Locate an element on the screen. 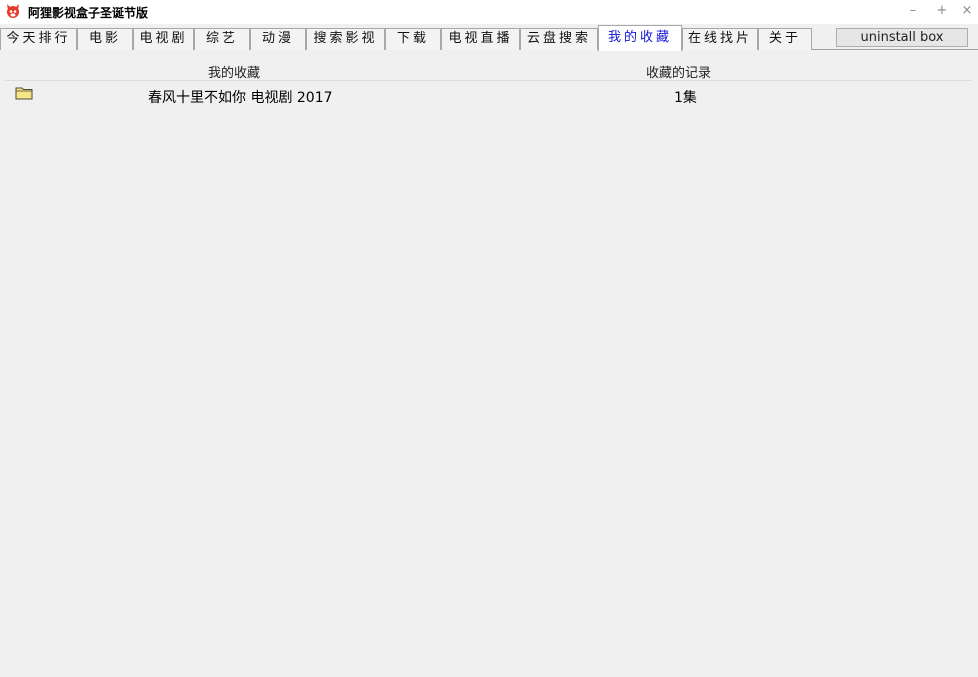 The width and height of the screenshot is (978, 677). title-bar: 阿狸影视盒子圣诞节版 – + × is located at coordinates (489, 12).